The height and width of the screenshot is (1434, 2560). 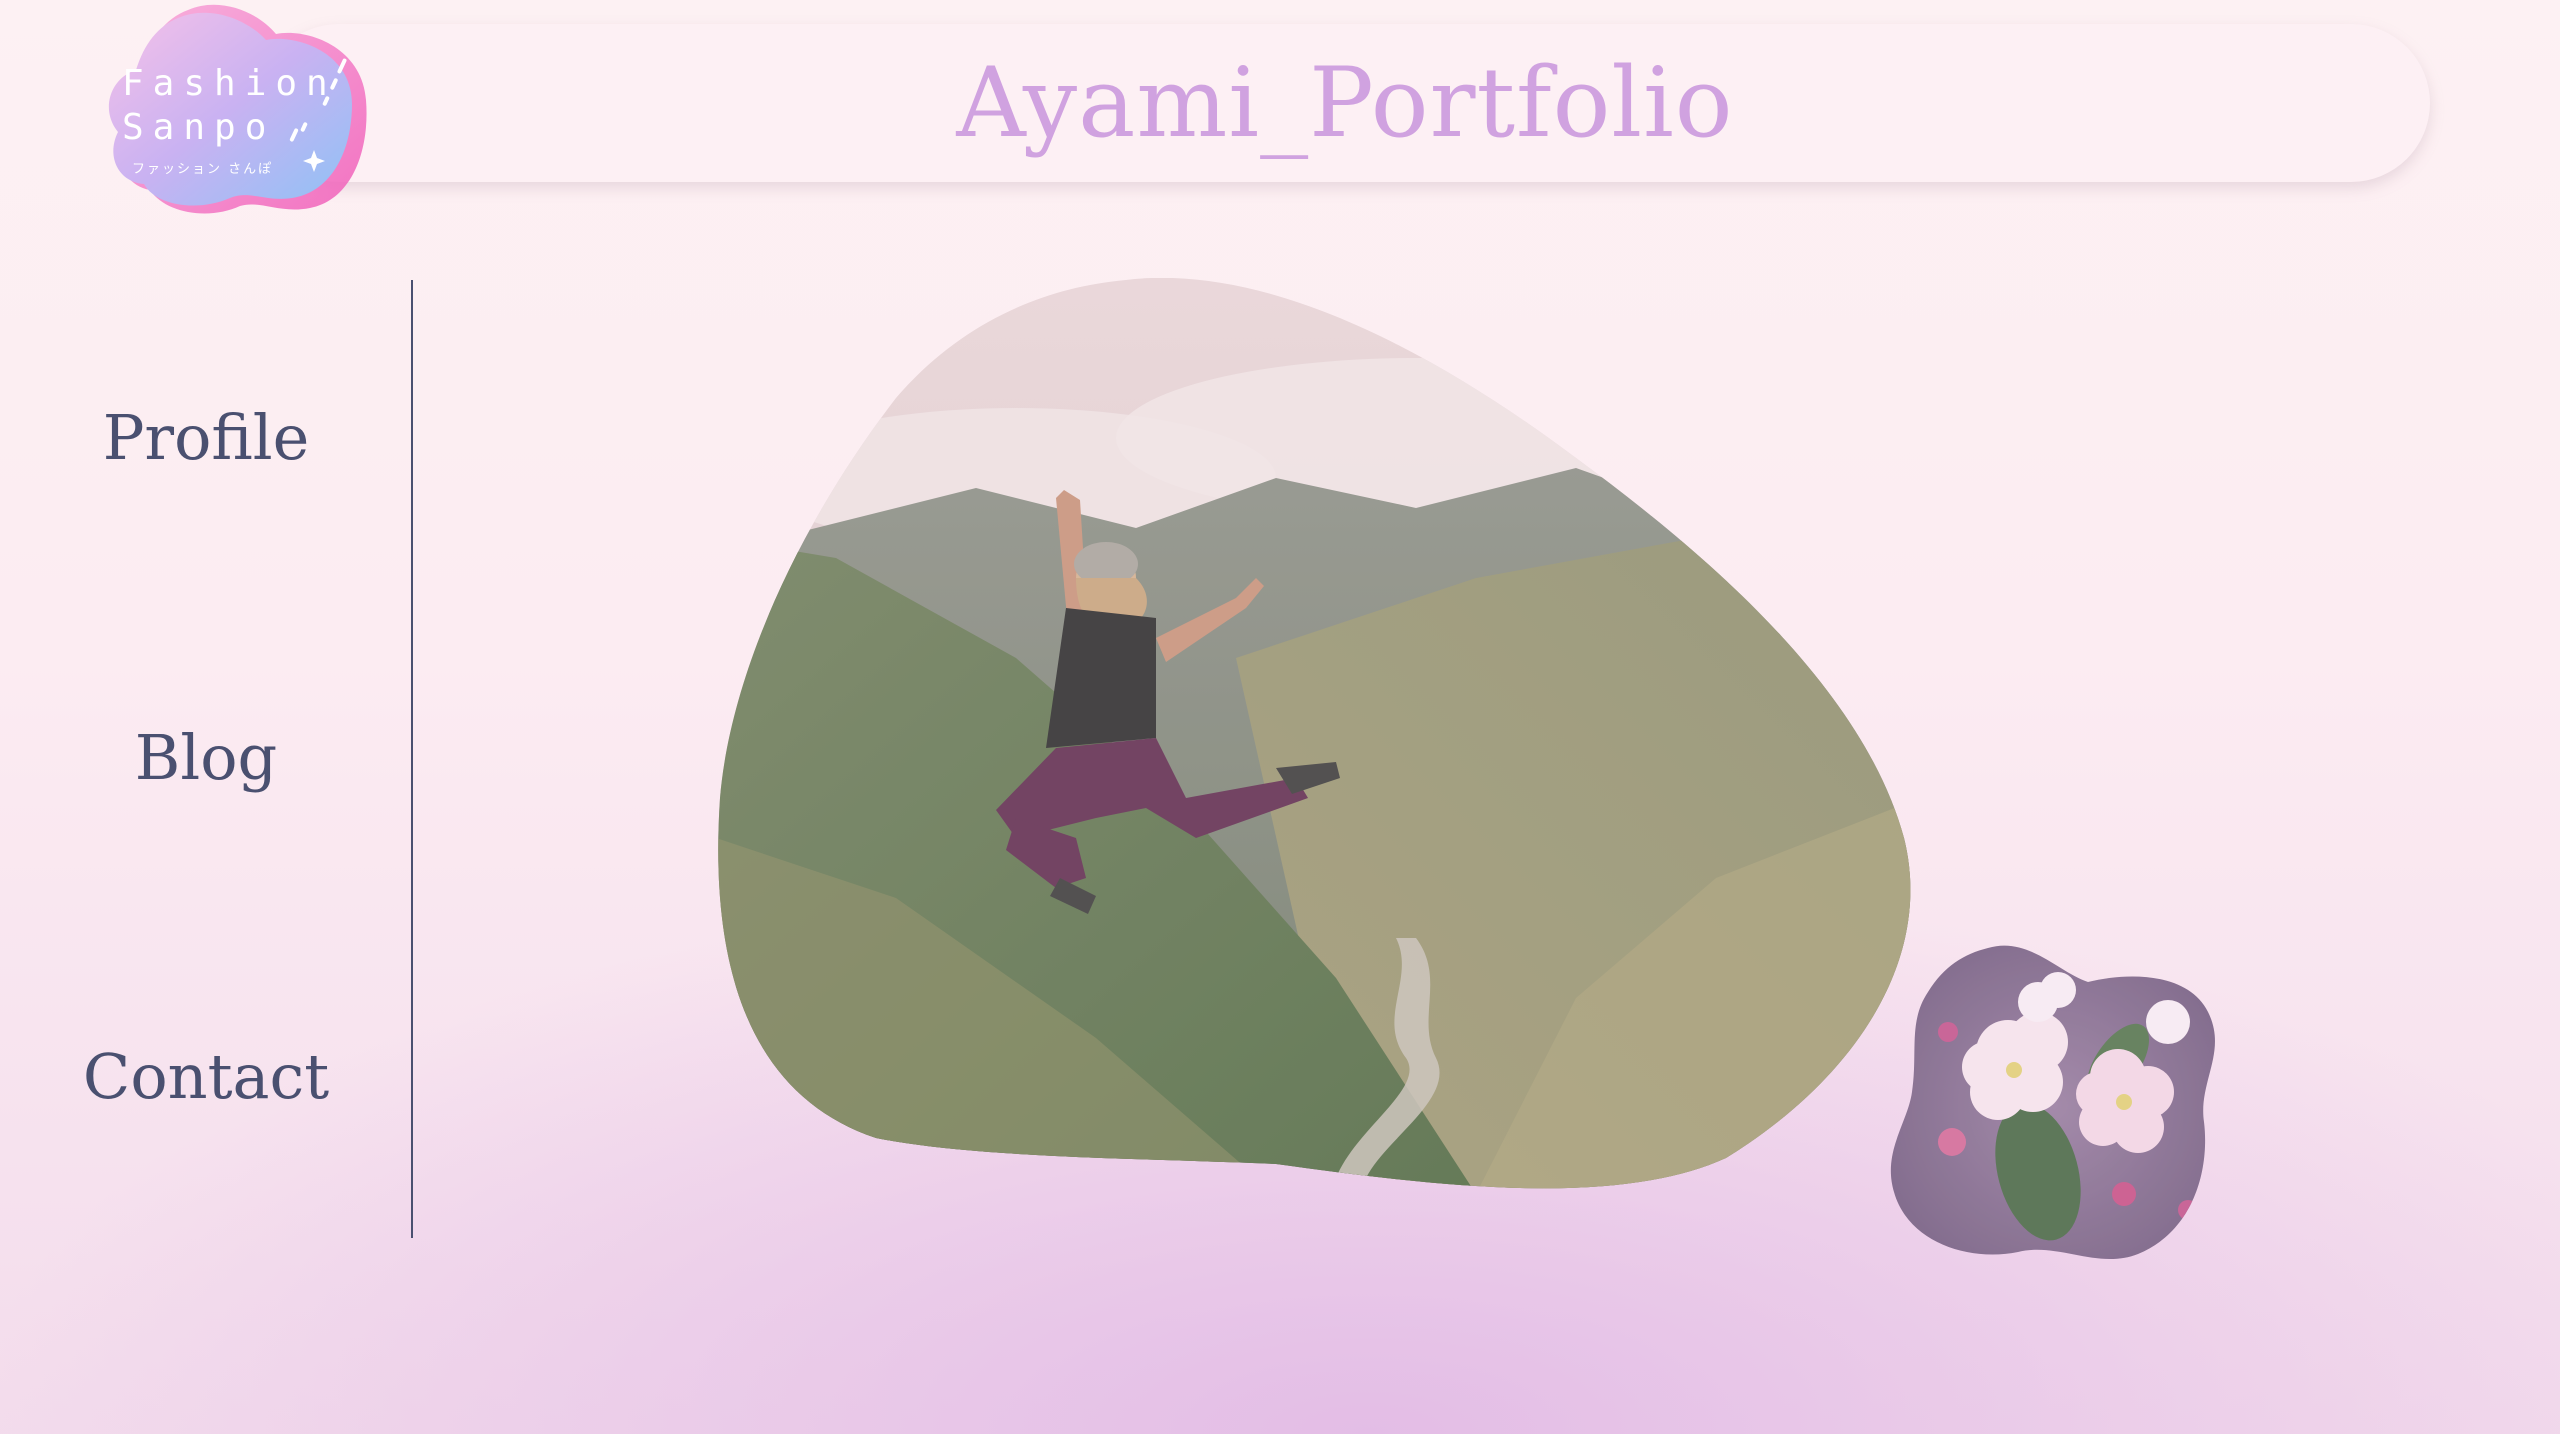 What do you see at coordinates (412, 759) in the screenshot?
I see `sidebar-divider` at bounding box center [412, 759].